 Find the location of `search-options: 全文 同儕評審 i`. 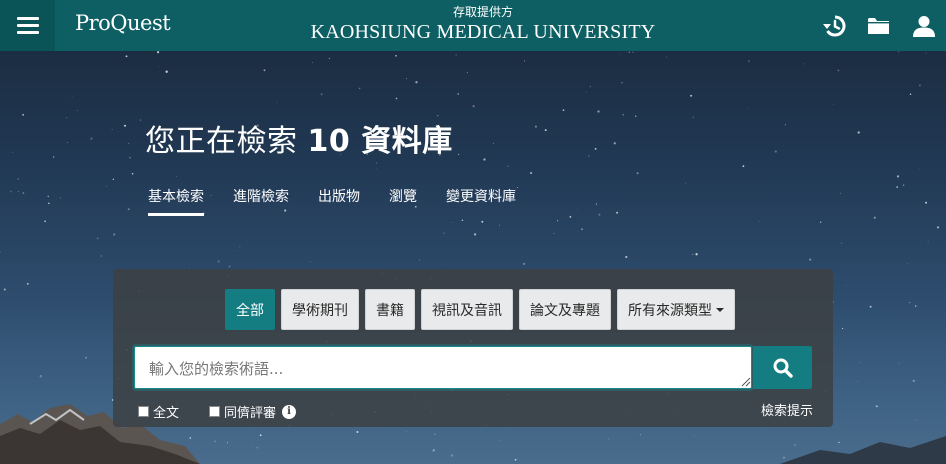

search-options: 全文 同儕評審 i is located at coordinates (232, 411).